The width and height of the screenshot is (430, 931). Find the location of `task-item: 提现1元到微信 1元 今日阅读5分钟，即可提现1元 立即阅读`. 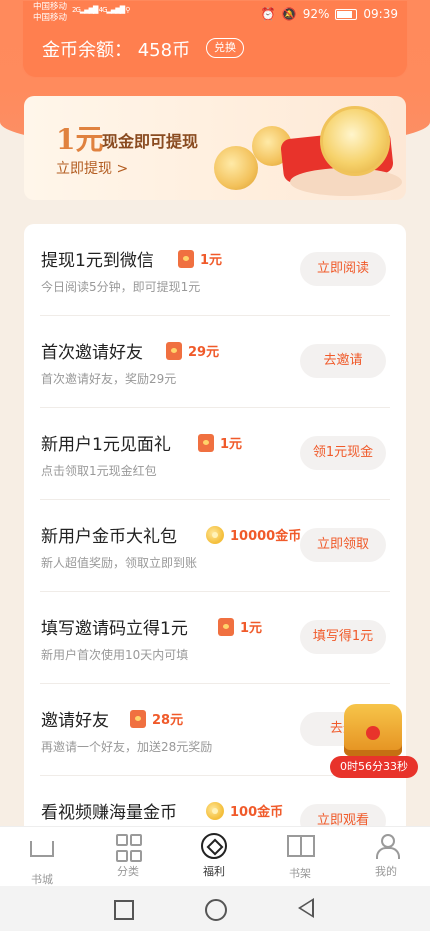

task-item: 提现1元到微信 1元 今日阅读5分钟，即可提现1元 立即阅读 is located at coordinates (215, 270).